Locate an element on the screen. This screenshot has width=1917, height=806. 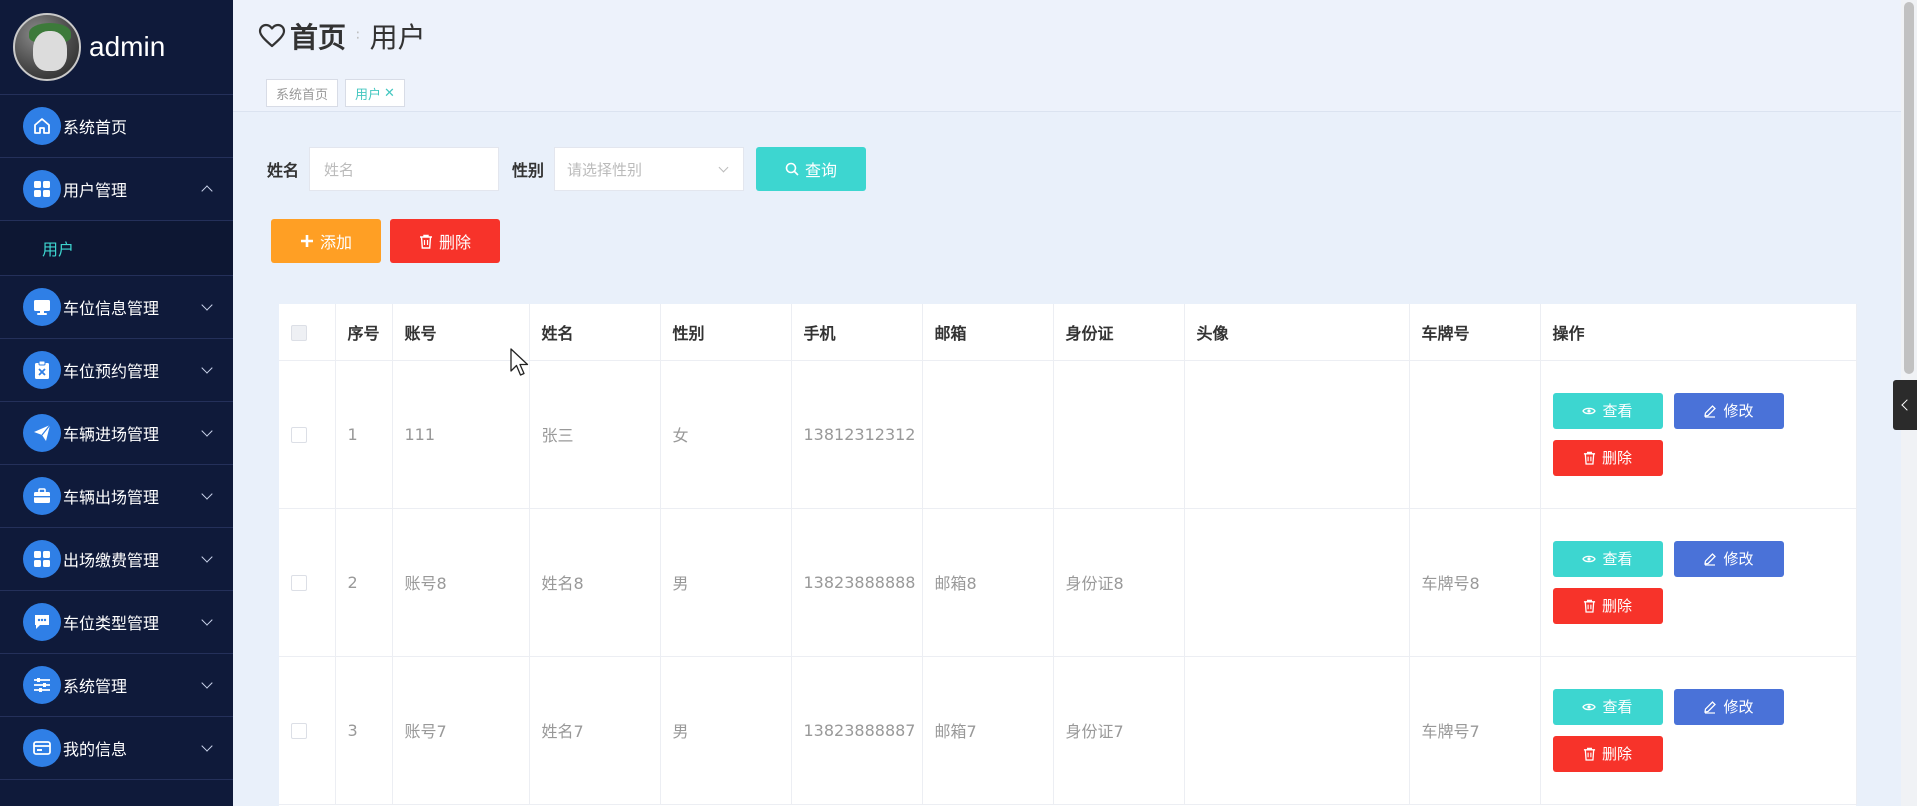
clipboard-icon is located at coordinates (42, 370).